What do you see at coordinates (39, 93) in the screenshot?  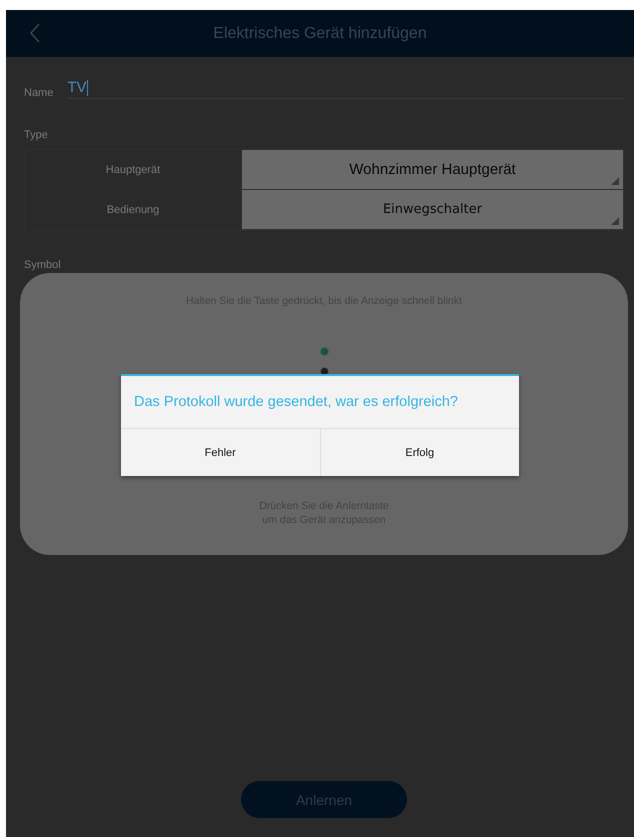 I see `name-label: Name` at bounding box center [39, 93].